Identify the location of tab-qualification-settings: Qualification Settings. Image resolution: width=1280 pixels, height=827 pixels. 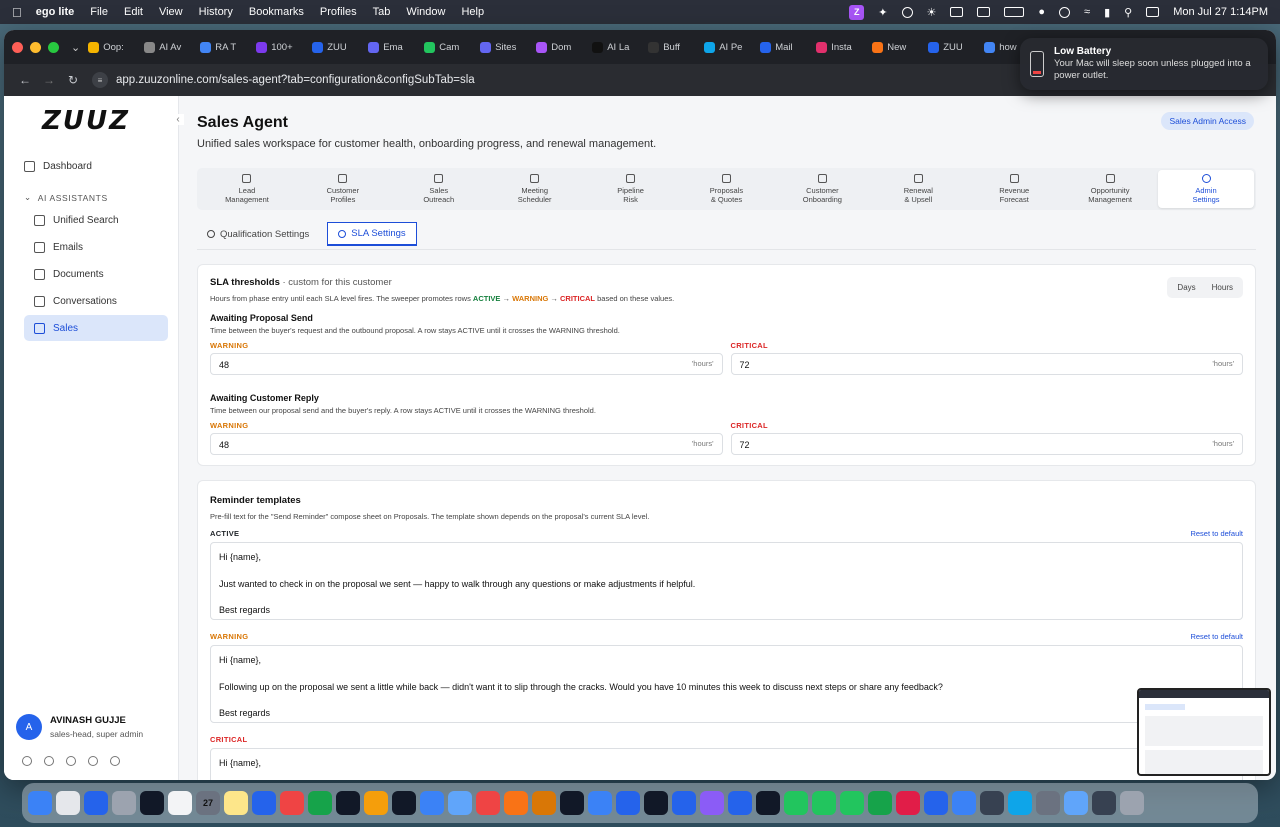
(258, 234).